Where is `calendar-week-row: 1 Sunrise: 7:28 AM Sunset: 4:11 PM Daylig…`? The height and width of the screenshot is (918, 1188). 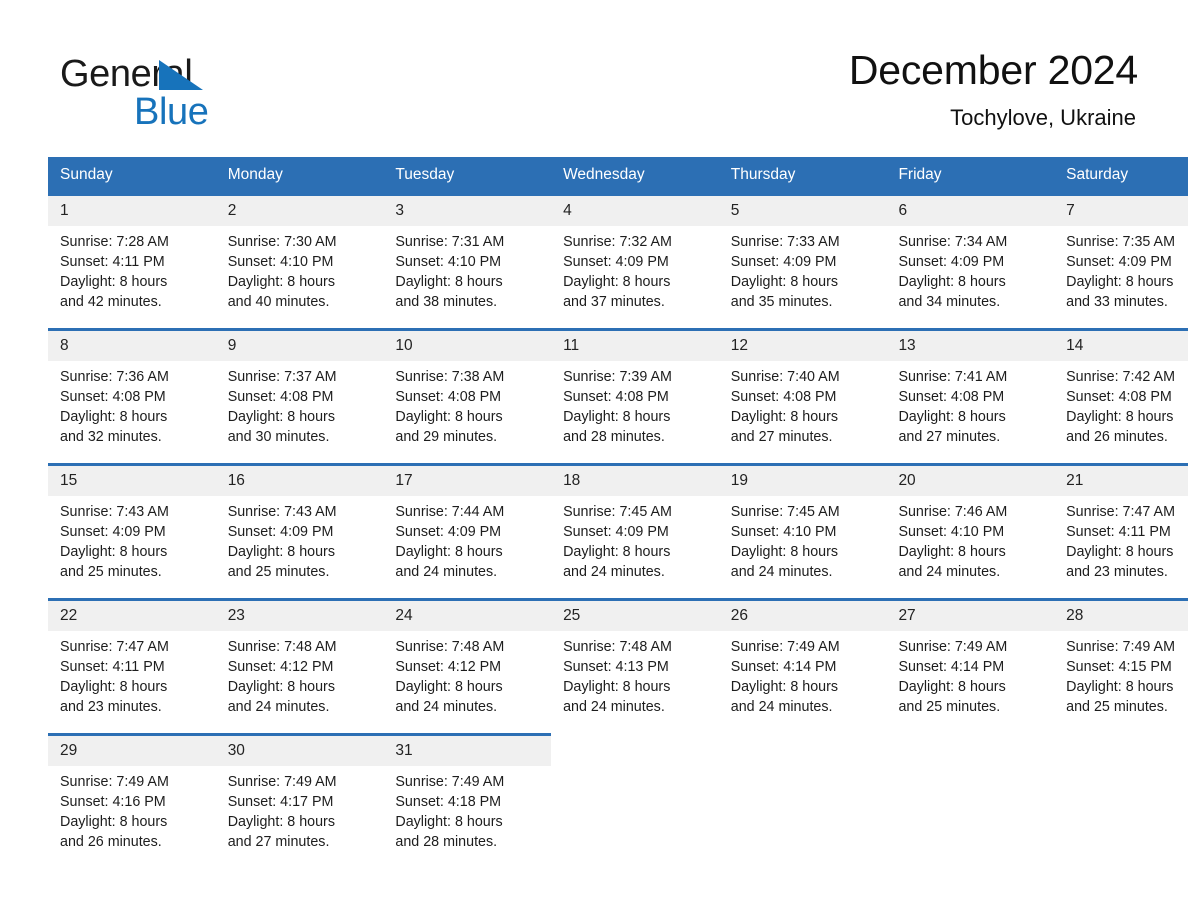
calendar-week-row: 1 Sunrise: 7:28 AM Sunset: 4:11 PM Daylig… is located at coordinates (618, 254).